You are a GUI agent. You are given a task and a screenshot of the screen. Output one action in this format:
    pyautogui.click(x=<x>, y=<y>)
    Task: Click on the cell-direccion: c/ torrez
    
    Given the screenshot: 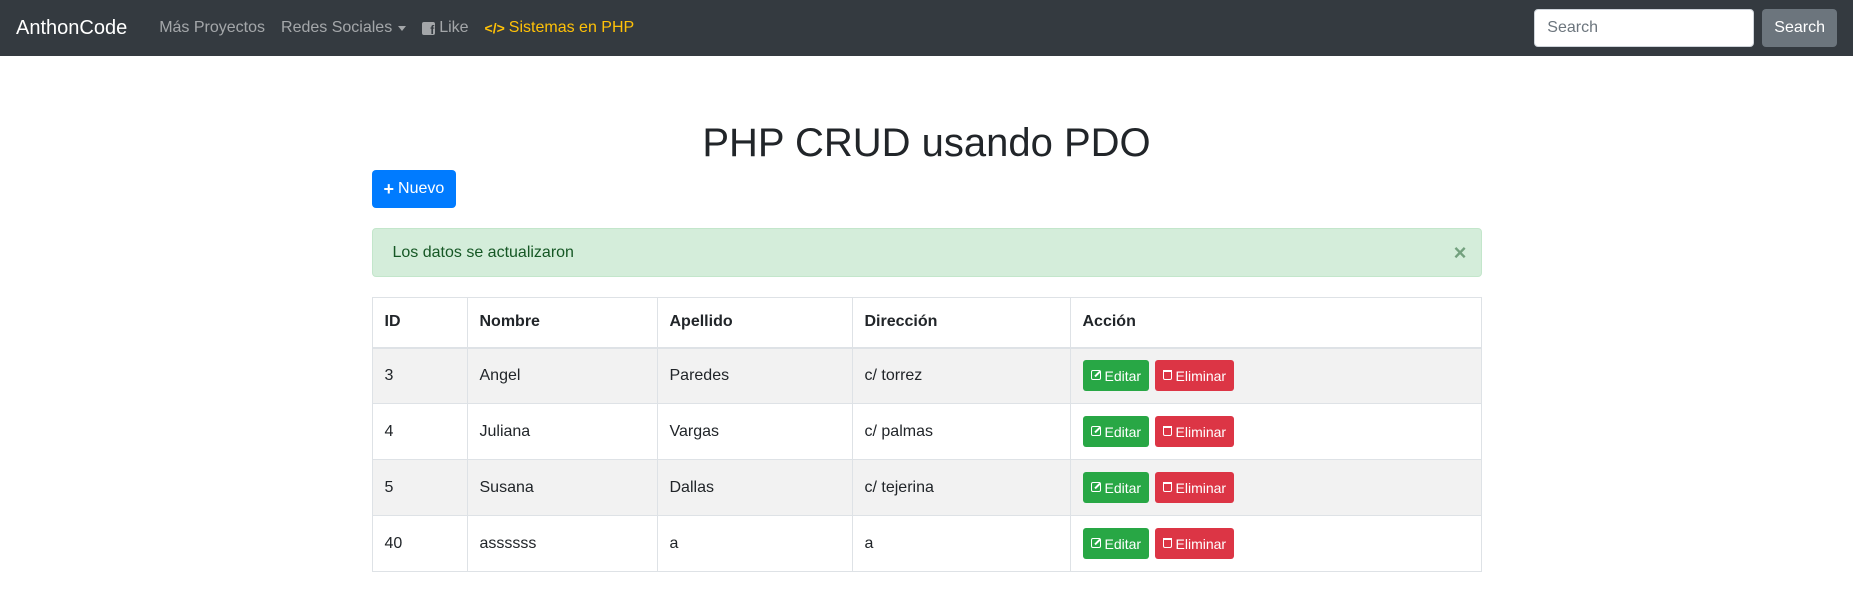 What is the action you would take?
    pyautogui.click(x=961, y=375)
    